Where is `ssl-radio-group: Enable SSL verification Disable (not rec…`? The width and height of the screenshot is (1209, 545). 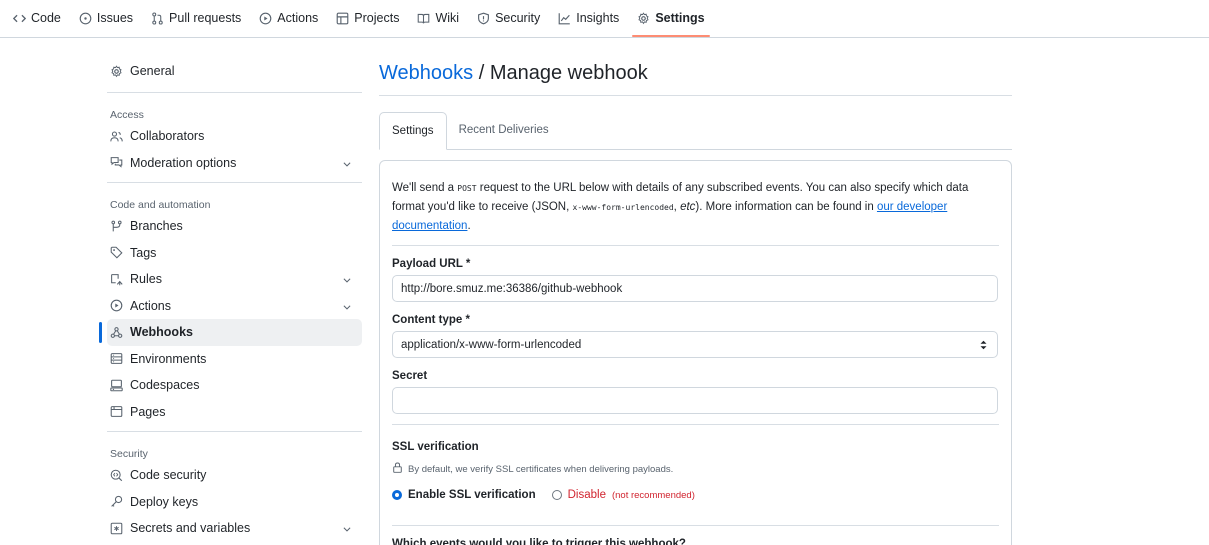
ssl-radio-group: Enable SSL verification Disable (not rec… is located at coordinates (695, 495).